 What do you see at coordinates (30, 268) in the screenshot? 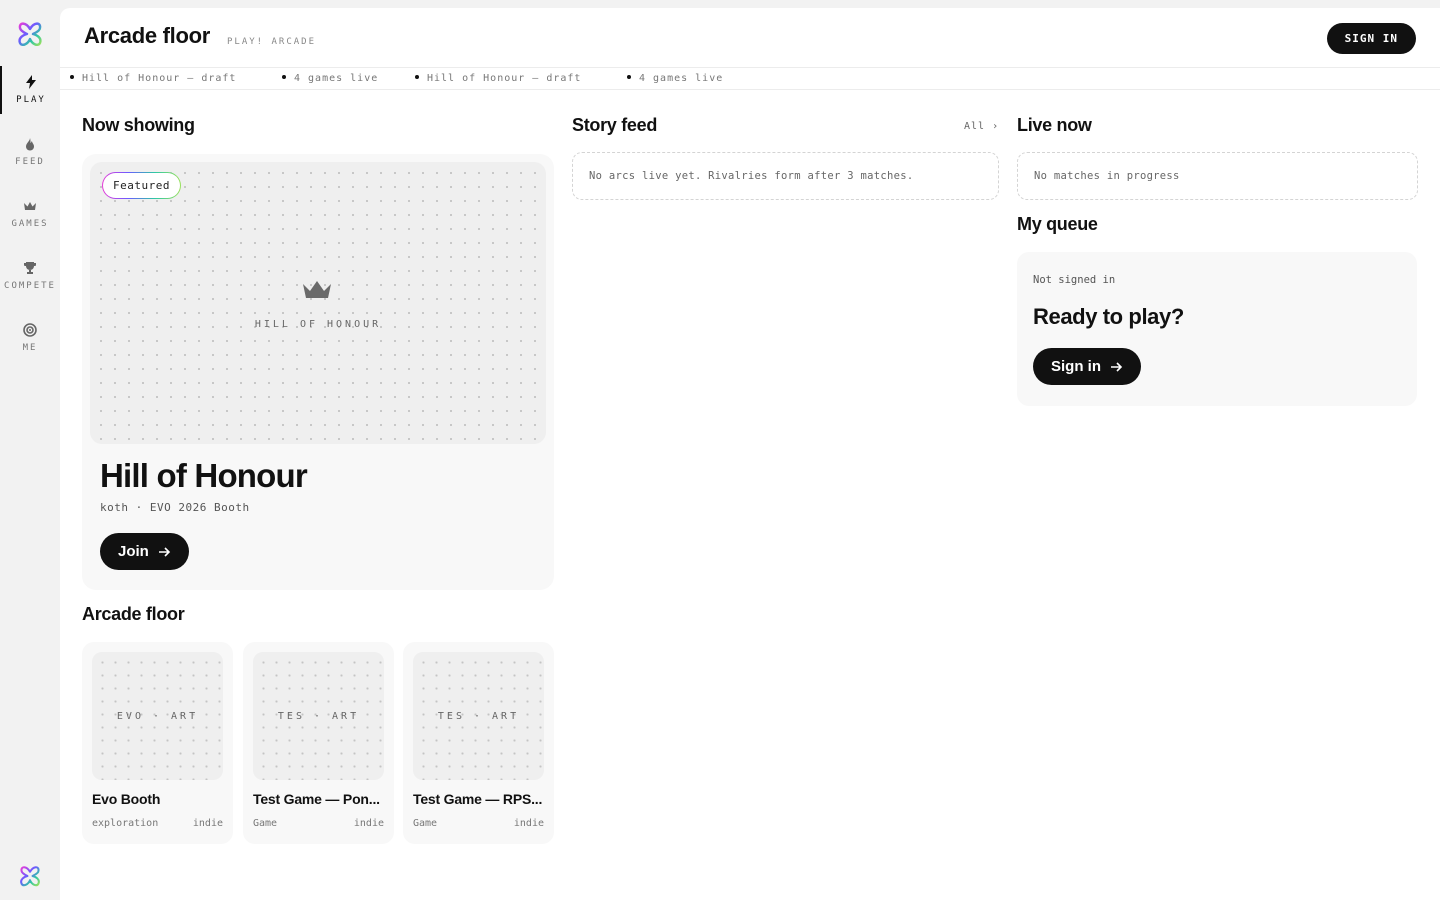
I see `trophy-icon` at bounding box center [30, 268].